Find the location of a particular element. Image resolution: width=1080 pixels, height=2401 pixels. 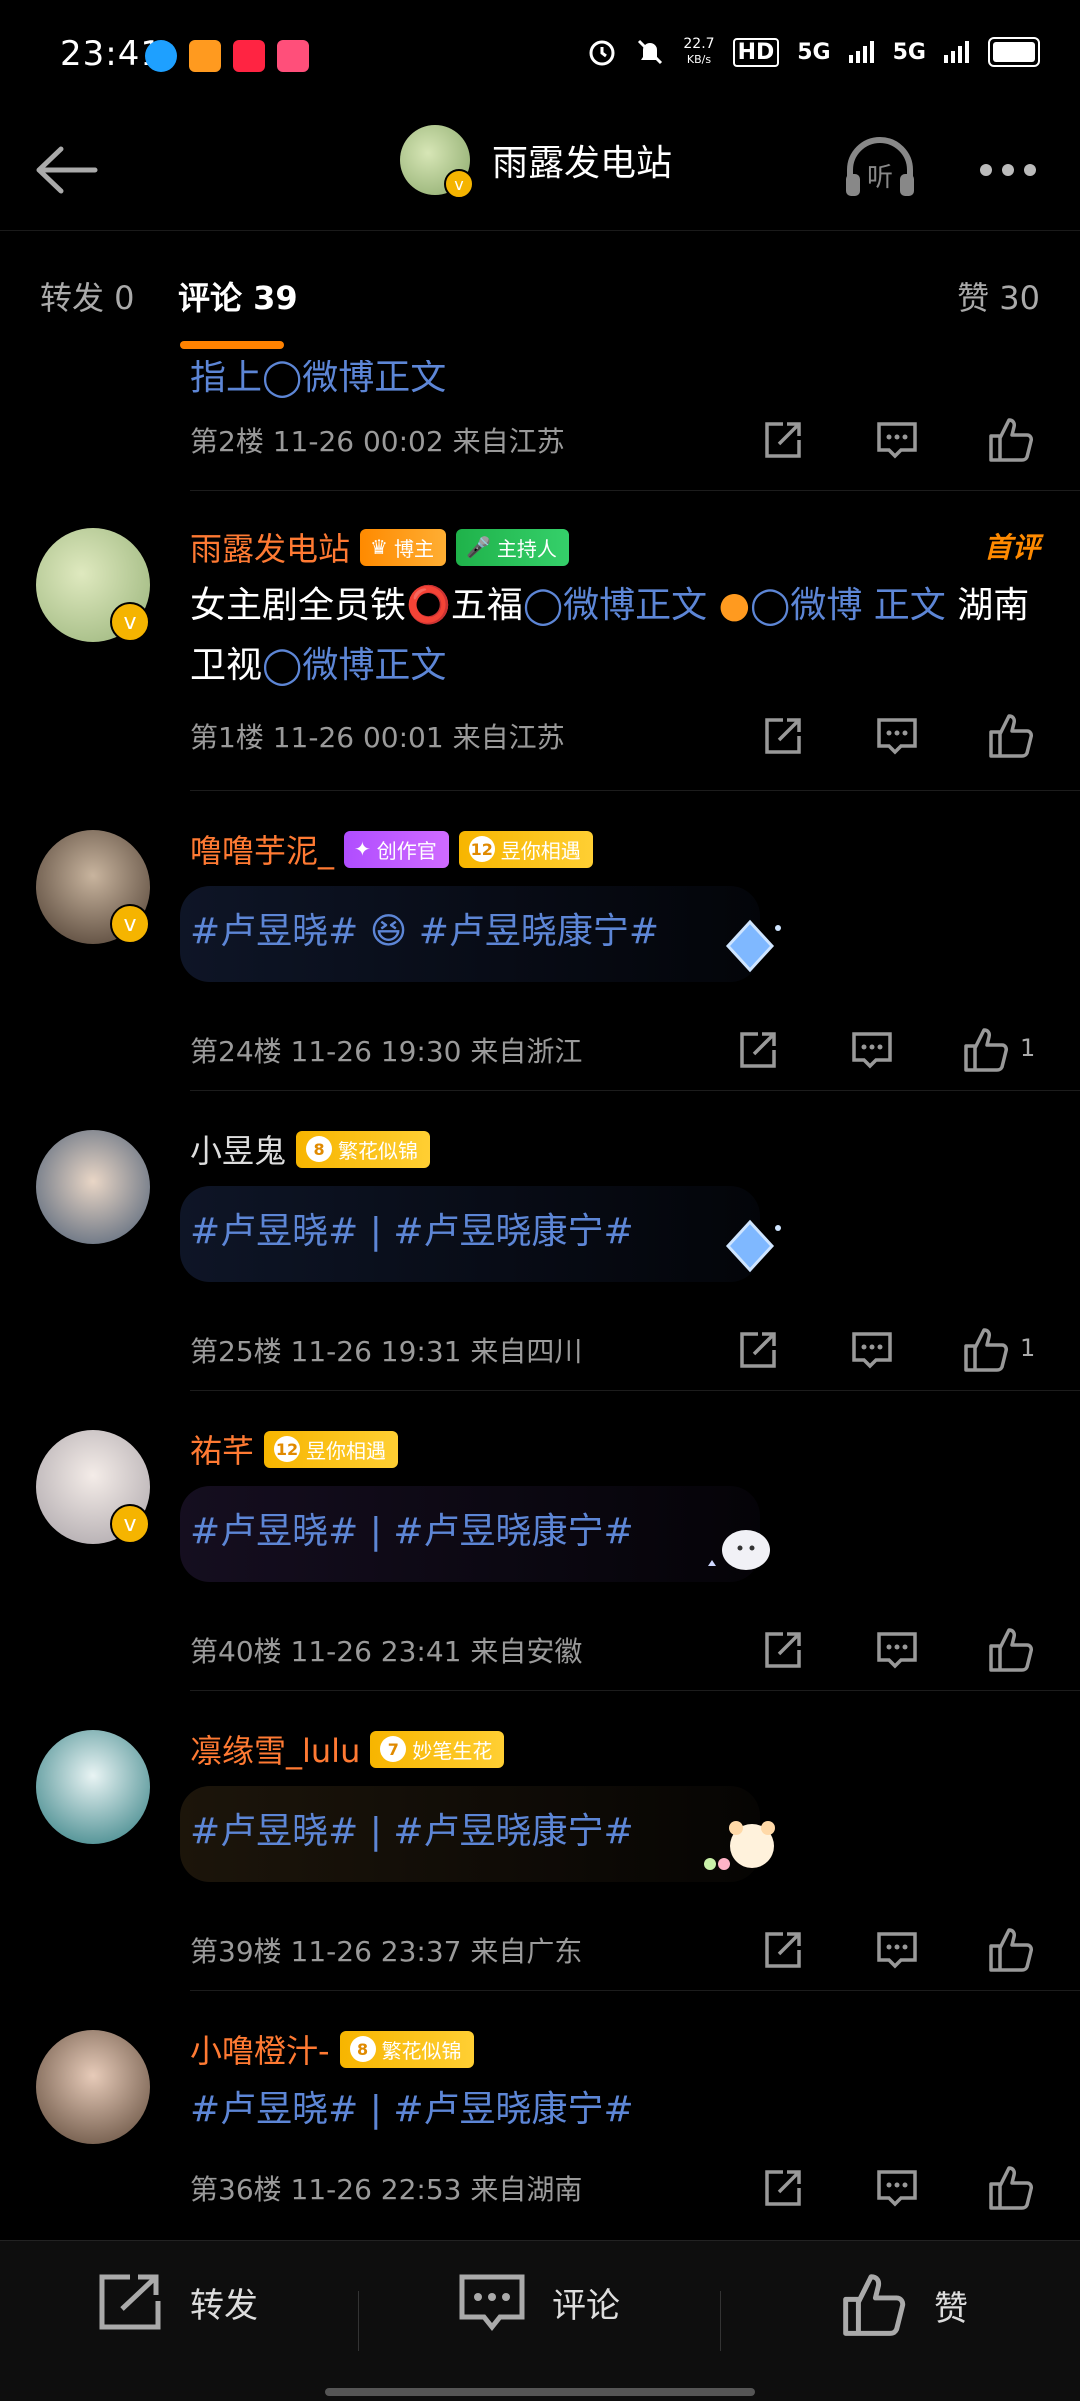

comment-actions: 1 is located at coordinates (882, 1050).